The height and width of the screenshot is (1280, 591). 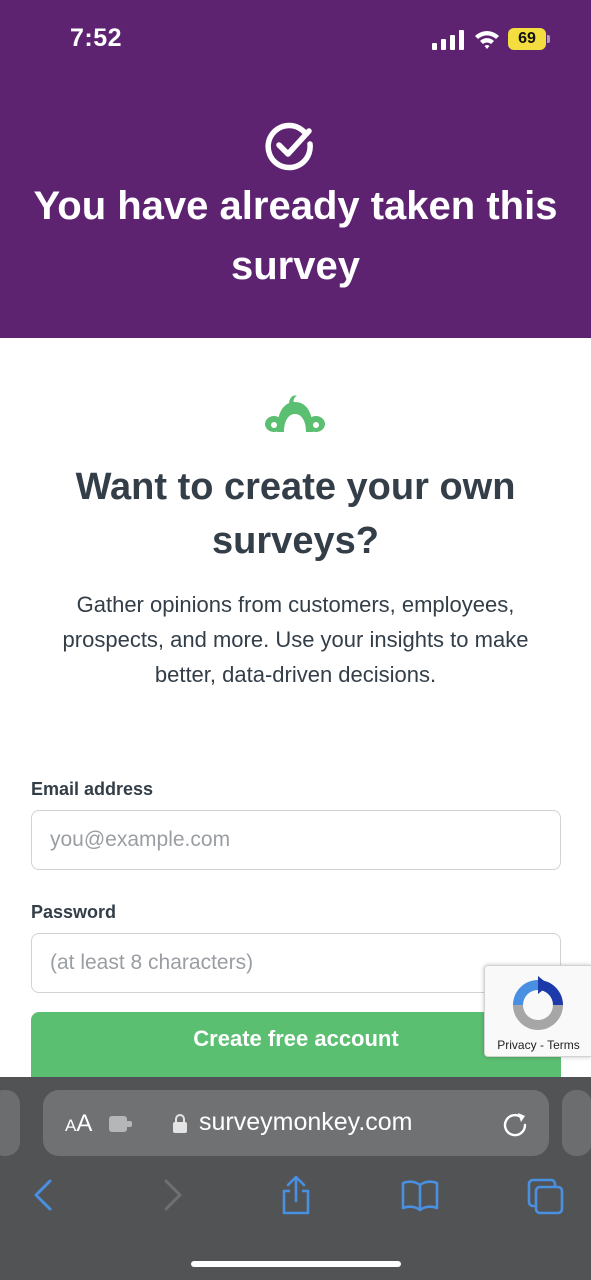 What do you see at coordinates (563, 1045) in the screenshot?
I see `recaptcha-terms-link: Terms` at bounding box center [563, 1045].